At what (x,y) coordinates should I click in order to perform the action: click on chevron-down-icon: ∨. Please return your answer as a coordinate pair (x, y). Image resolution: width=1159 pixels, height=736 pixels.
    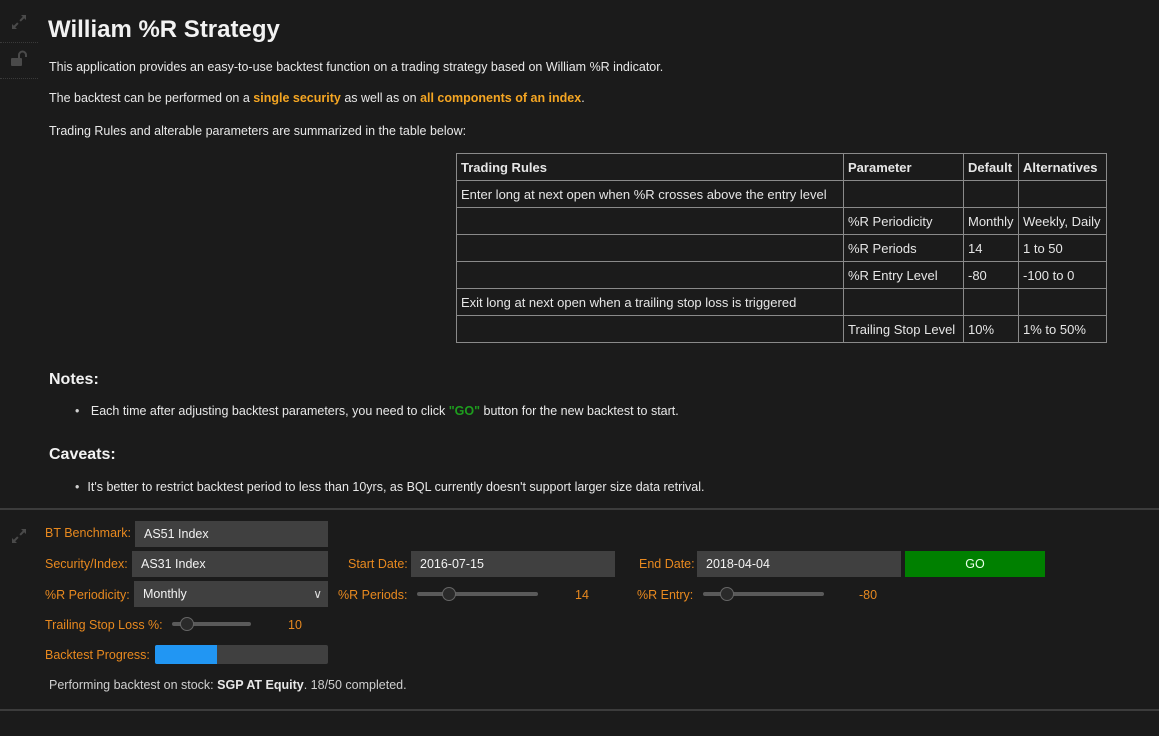
    Looking at the image, I should click on (317, 594).